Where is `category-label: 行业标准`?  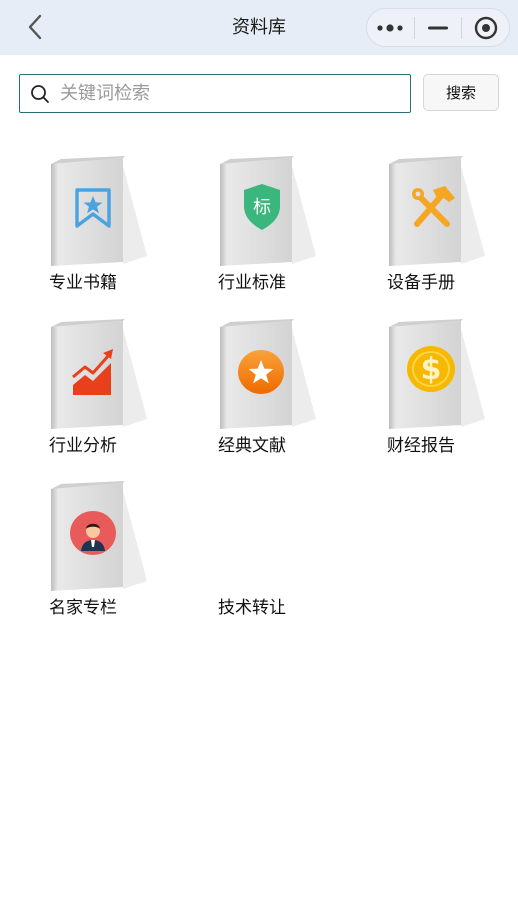
category-label: 行业标准 is located at coordinates (252, 283).